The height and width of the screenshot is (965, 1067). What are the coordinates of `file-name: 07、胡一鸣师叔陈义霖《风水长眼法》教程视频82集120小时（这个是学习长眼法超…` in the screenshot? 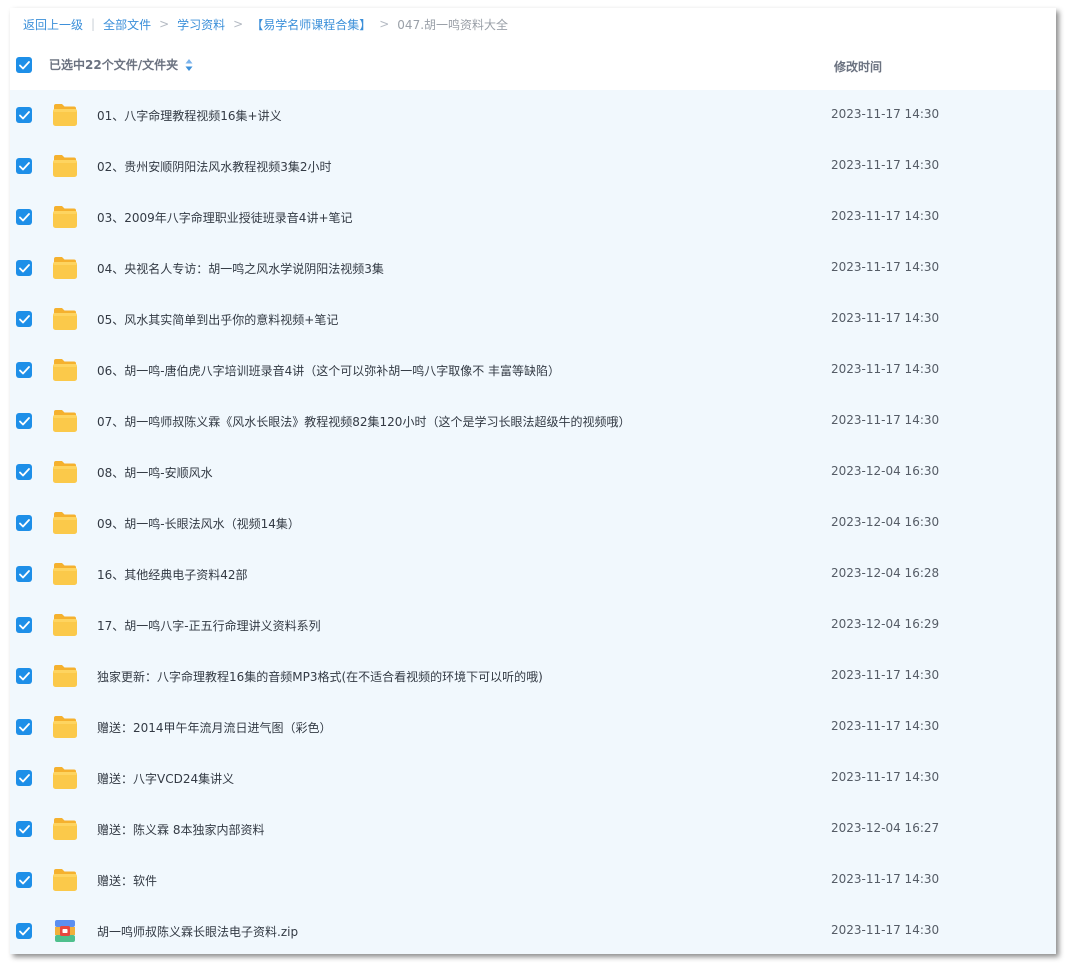 It's located at (363, 421).